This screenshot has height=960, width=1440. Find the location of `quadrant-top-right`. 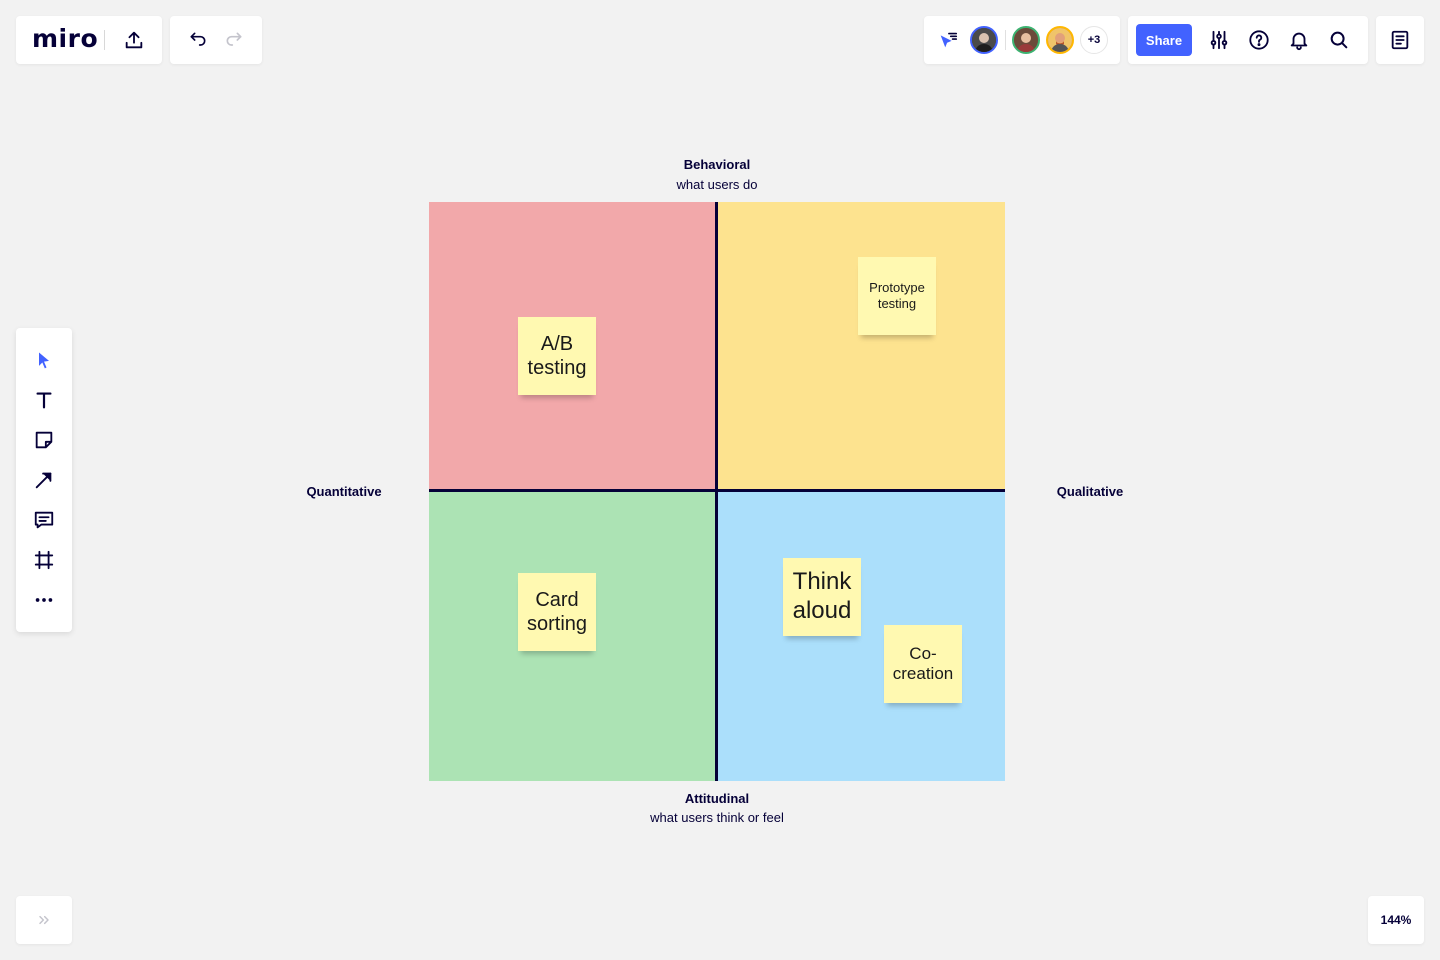

quadrant-top-right is located at coordinates (861, 346).